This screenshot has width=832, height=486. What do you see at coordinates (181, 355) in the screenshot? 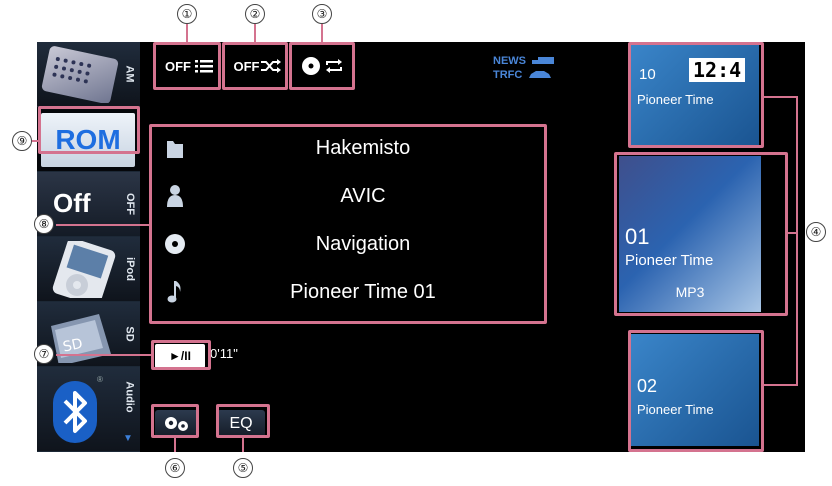
I see `highlight-play-pause` at bounding box center [181, 355].